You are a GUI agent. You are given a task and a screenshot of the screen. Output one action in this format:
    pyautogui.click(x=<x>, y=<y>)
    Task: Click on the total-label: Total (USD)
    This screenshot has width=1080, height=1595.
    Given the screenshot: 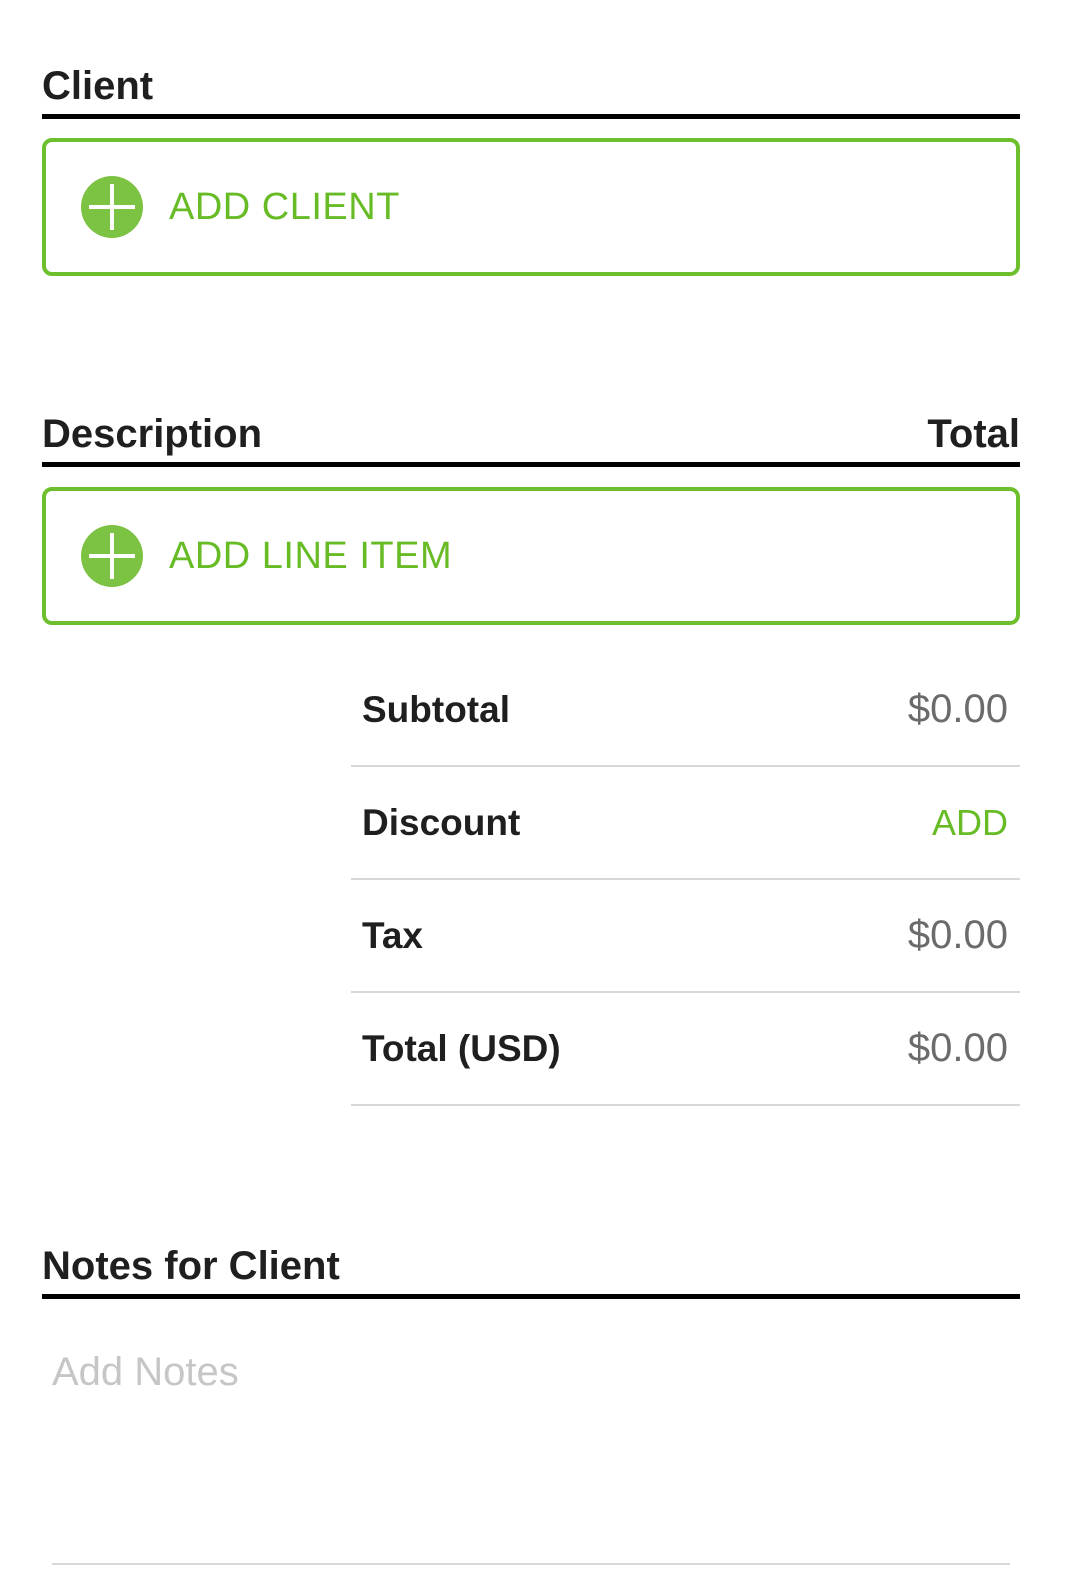 What is the action you would take?
    pyautogui.click(x=461, y=1048)
    